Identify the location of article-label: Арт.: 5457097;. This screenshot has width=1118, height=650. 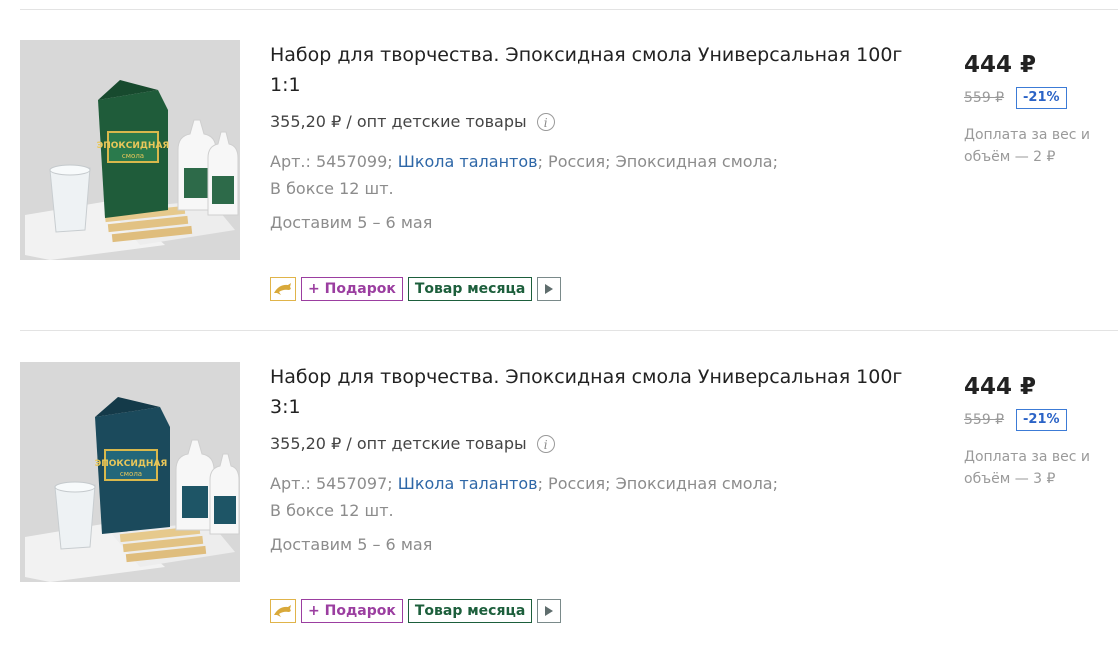
(331, 483).